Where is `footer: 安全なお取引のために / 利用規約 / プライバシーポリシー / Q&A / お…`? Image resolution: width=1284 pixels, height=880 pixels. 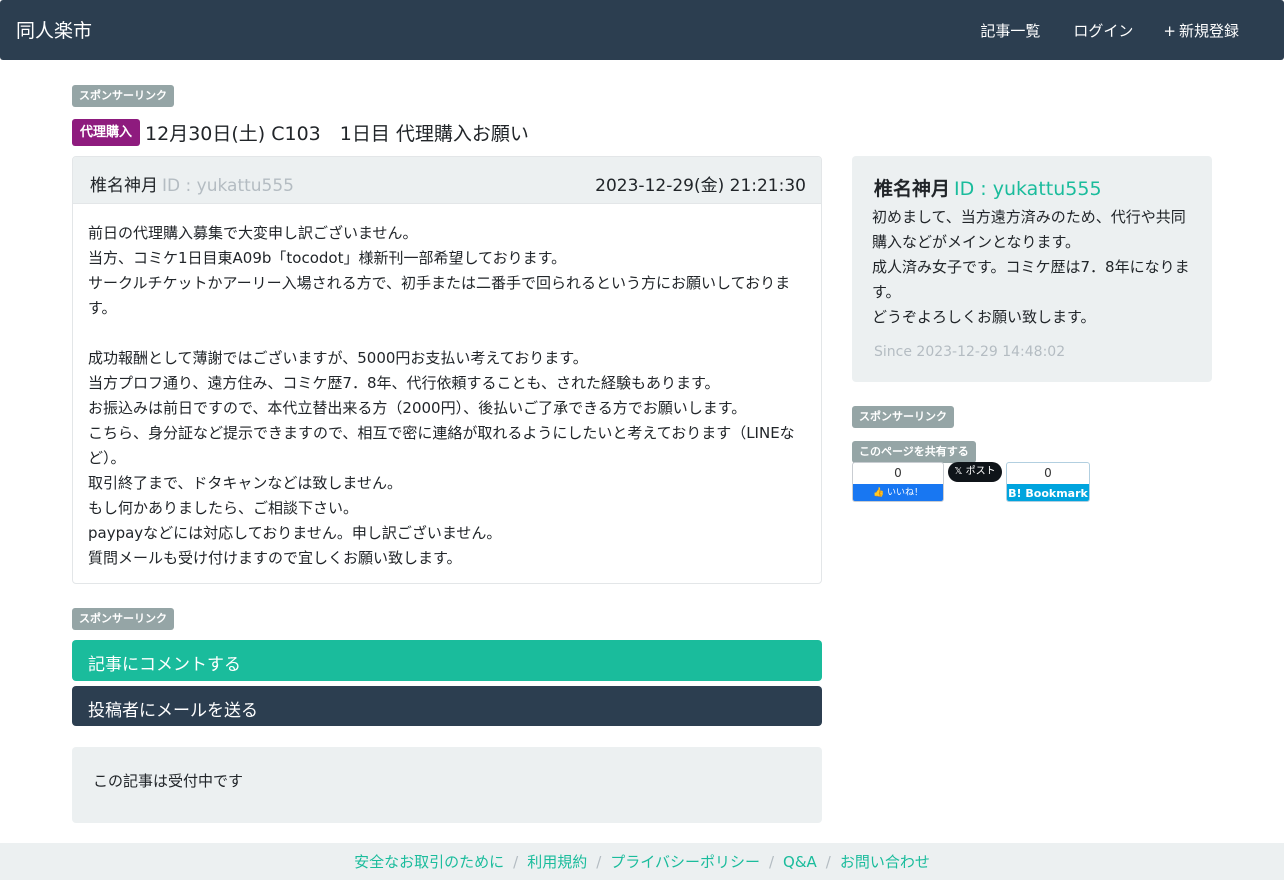 footer: 安全なお取引のために / 利用規約 / プライバシーポリシー / Q&A / お… is located at coordinates (642, 861).